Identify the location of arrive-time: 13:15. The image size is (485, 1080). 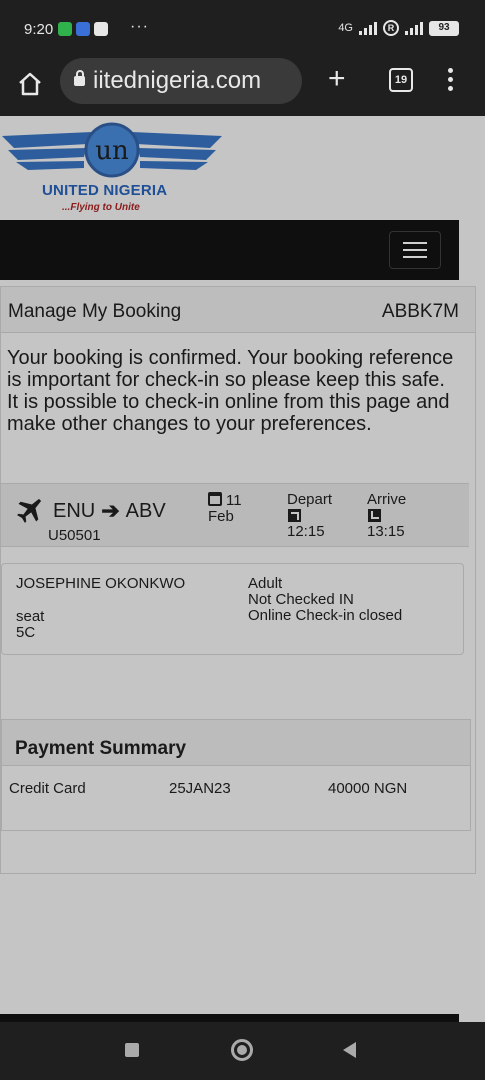
(386, 531).